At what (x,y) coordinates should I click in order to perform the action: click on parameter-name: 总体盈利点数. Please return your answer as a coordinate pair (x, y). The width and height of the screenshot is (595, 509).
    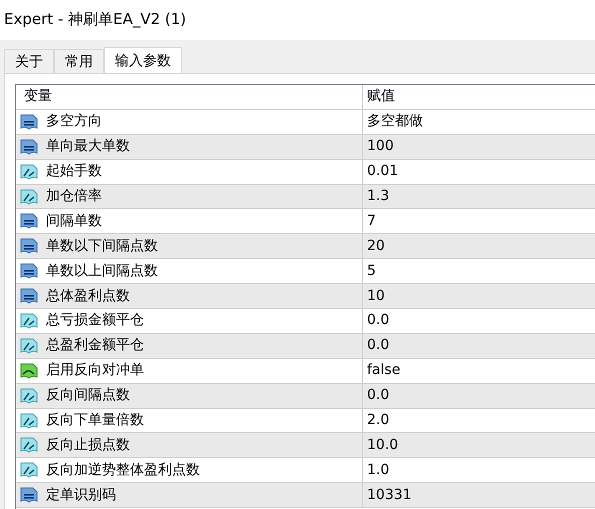
    Looking at the image, I should click on (88, 296).